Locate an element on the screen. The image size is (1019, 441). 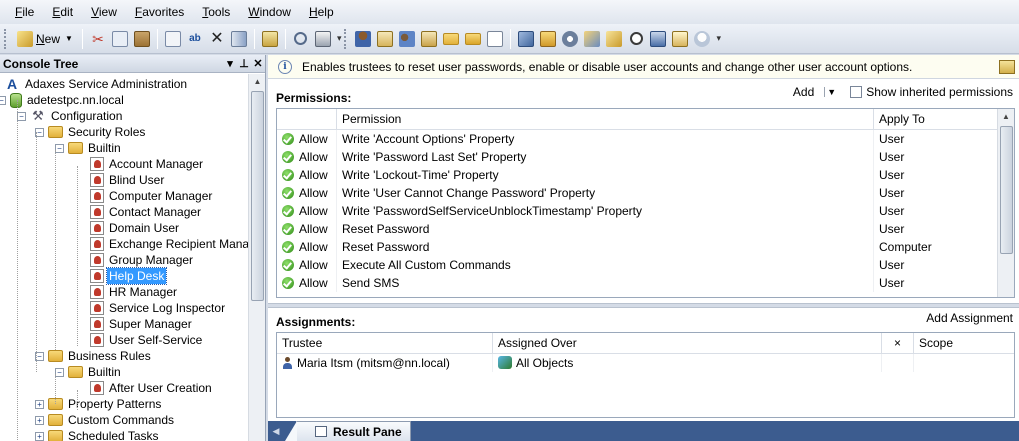
table-row: Allow Execute All Custom Commands User is located at coordinates (645, 265).